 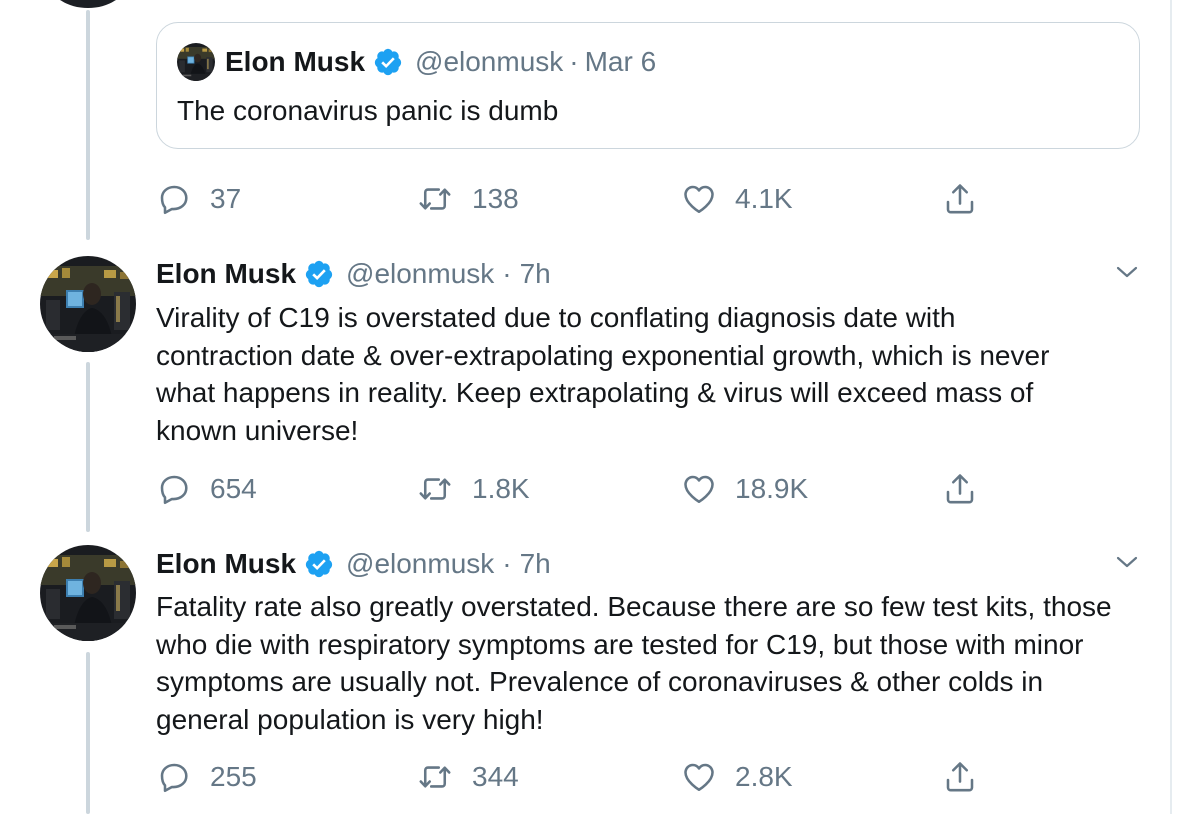 What do you see at coordinates (495, 776) in the screenshot?
I see `retweet-count: 344` at bounding box center [495, 776].